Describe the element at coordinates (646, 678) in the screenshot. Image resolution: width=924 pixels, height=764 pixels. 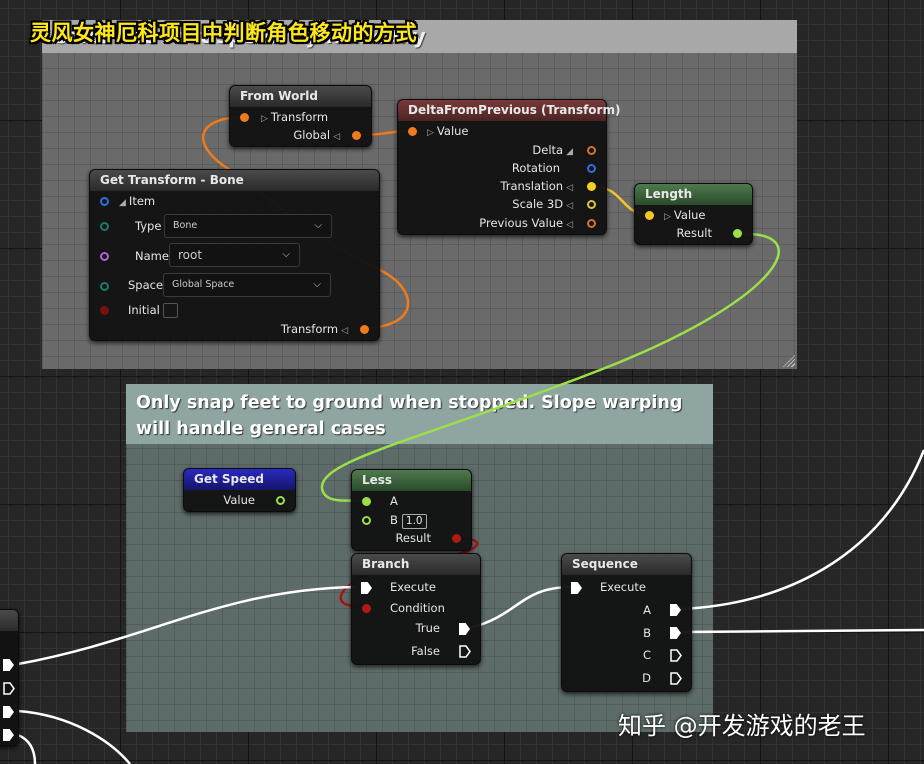
I see `output-d-label: D` at that location.